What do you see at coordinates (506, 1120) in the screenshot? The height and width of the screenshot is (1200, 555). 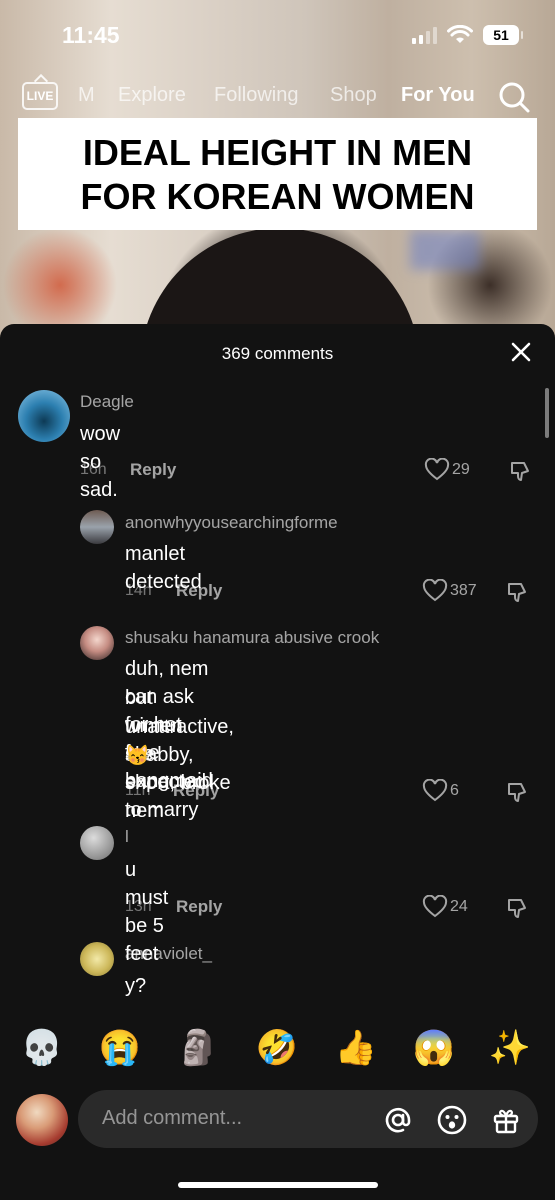 I see `gift-icon` at bounding box center [506, 1120].